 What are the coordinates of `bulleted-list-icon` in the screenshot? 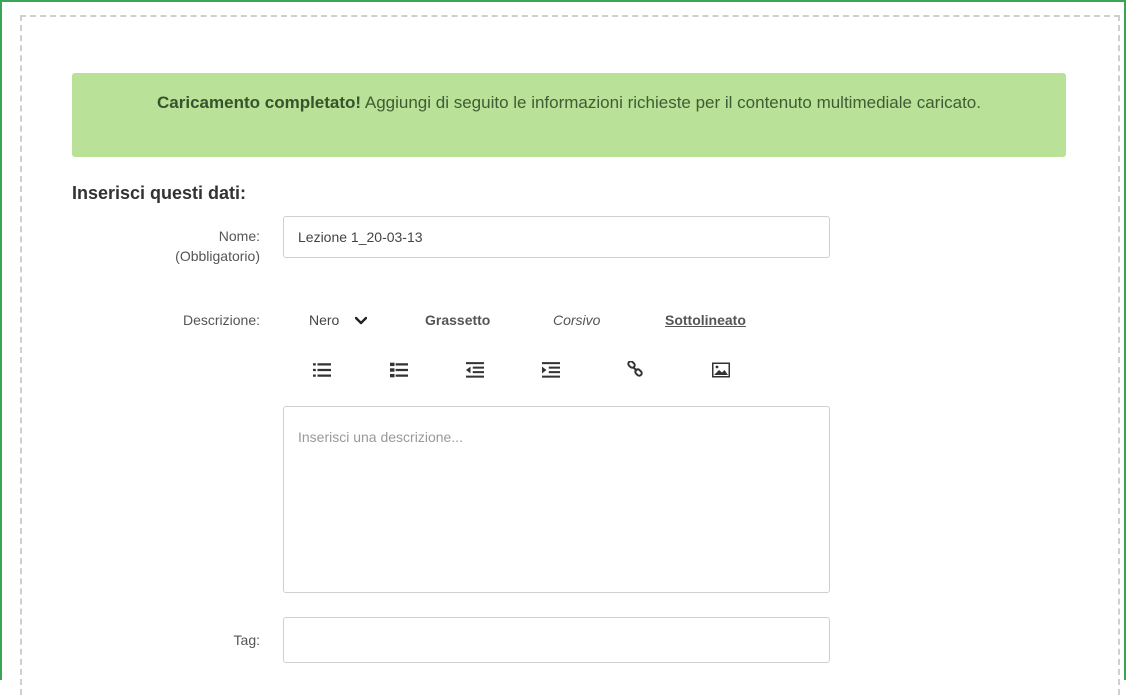 It's located at (322, 370).